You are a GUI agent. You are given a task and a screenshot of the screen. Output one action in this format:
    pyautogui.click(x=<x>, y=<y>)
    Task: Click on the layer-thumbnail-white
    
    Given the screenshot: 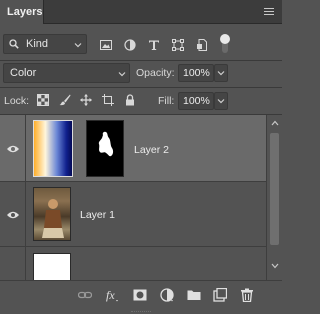 What is the action you would take?
    pyautogui.click(x=52, y=266)
    